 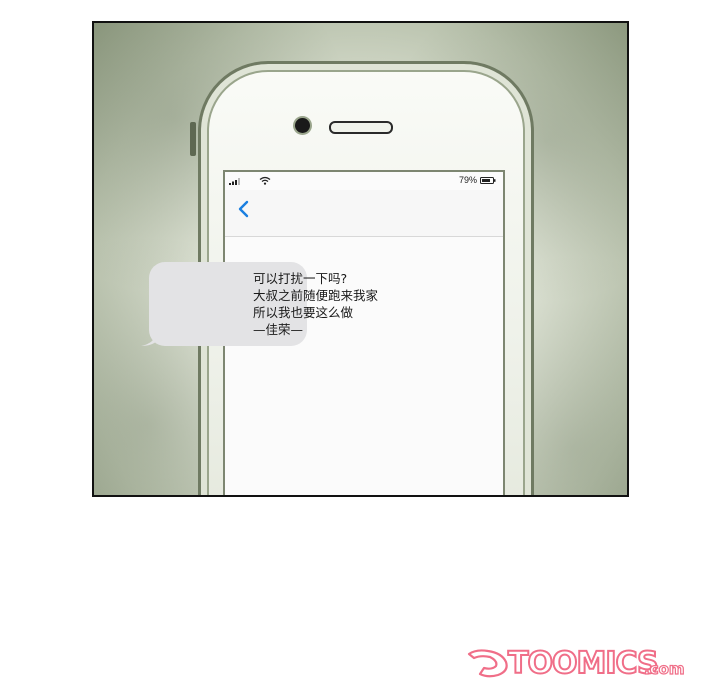 I want to click on phone-side-button, so click(x=193, y=139).